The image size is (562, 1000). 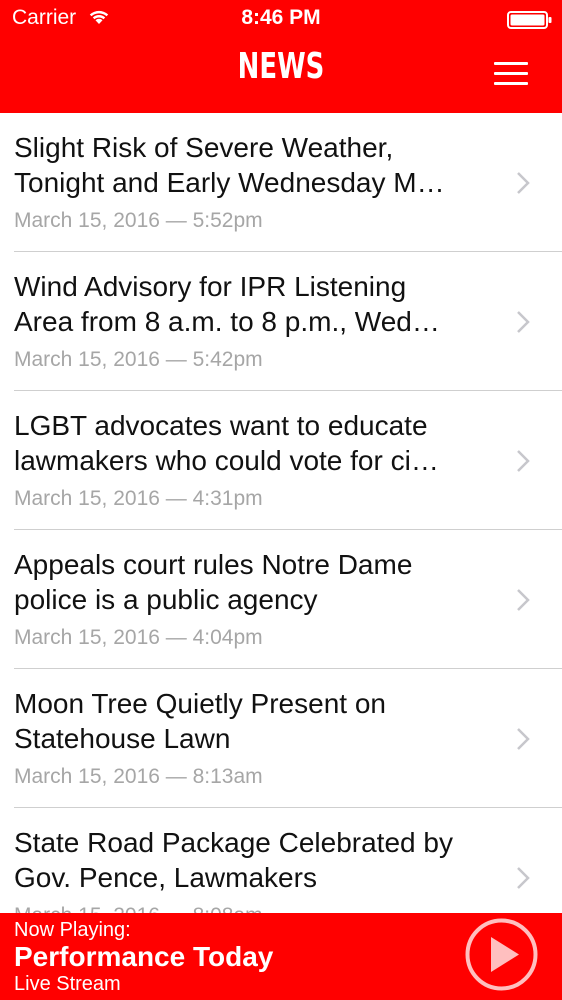 What do you see at coordinates (529, 20) in the screenshot?
I see `battery-icon` at bounding box center [529, 20].